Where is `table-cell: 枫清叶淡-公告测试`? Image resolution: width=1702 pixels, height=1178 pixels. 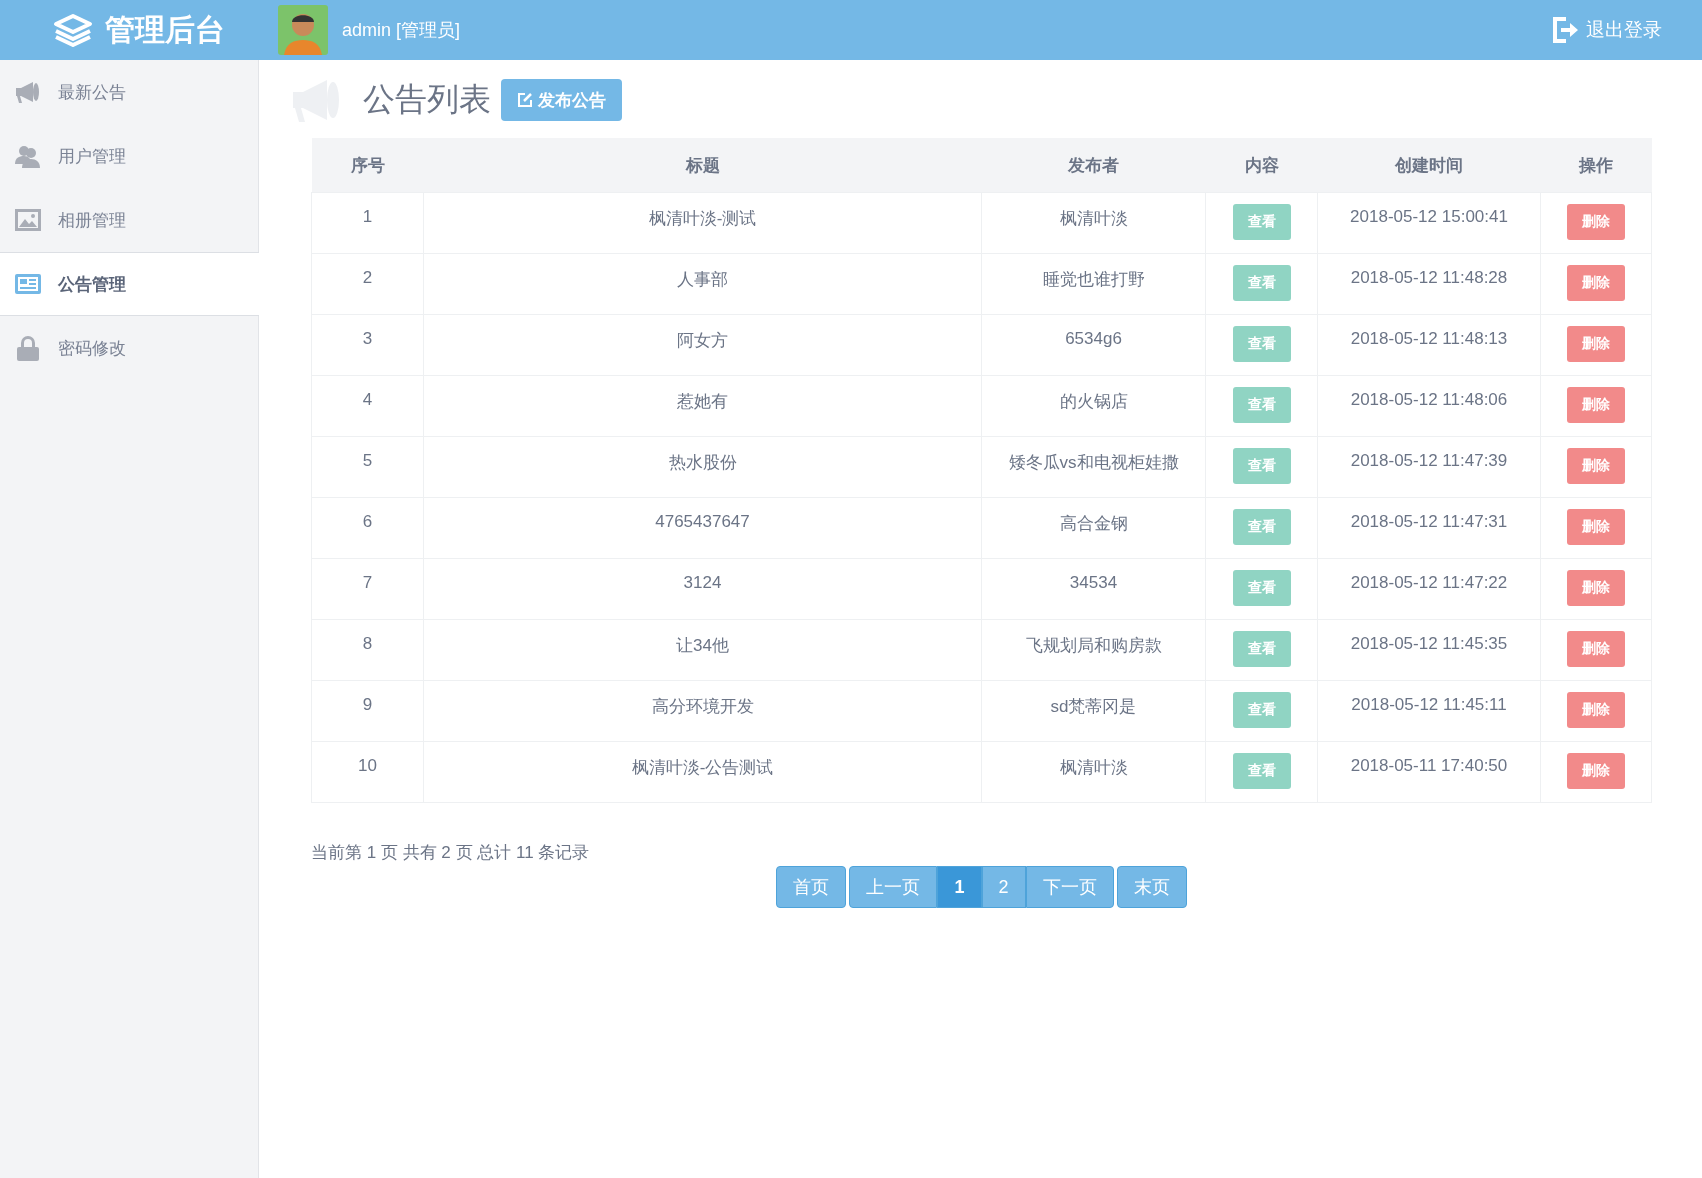
table-cell: 枫清叶淡-公告测试 is located at coordinates (702, 772).